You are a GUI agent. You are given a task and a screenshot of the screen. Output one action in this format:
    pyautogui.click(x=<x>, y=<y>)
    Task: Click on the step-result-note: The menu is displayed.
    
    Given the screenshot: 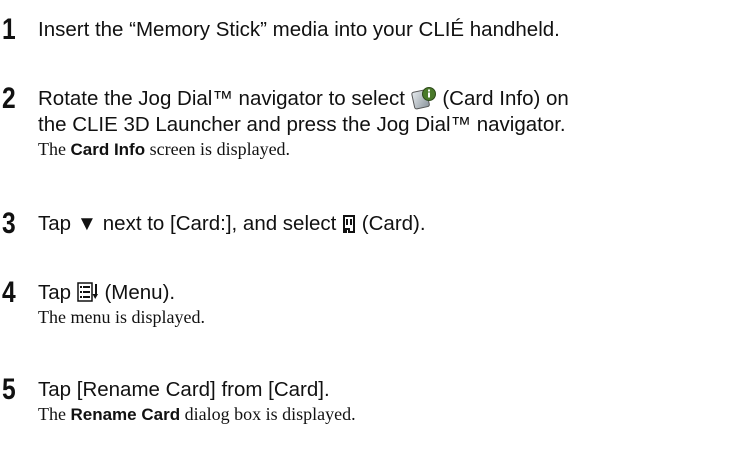 What is the action you would take?
    pyautogui.click(x=121, y=317)
    